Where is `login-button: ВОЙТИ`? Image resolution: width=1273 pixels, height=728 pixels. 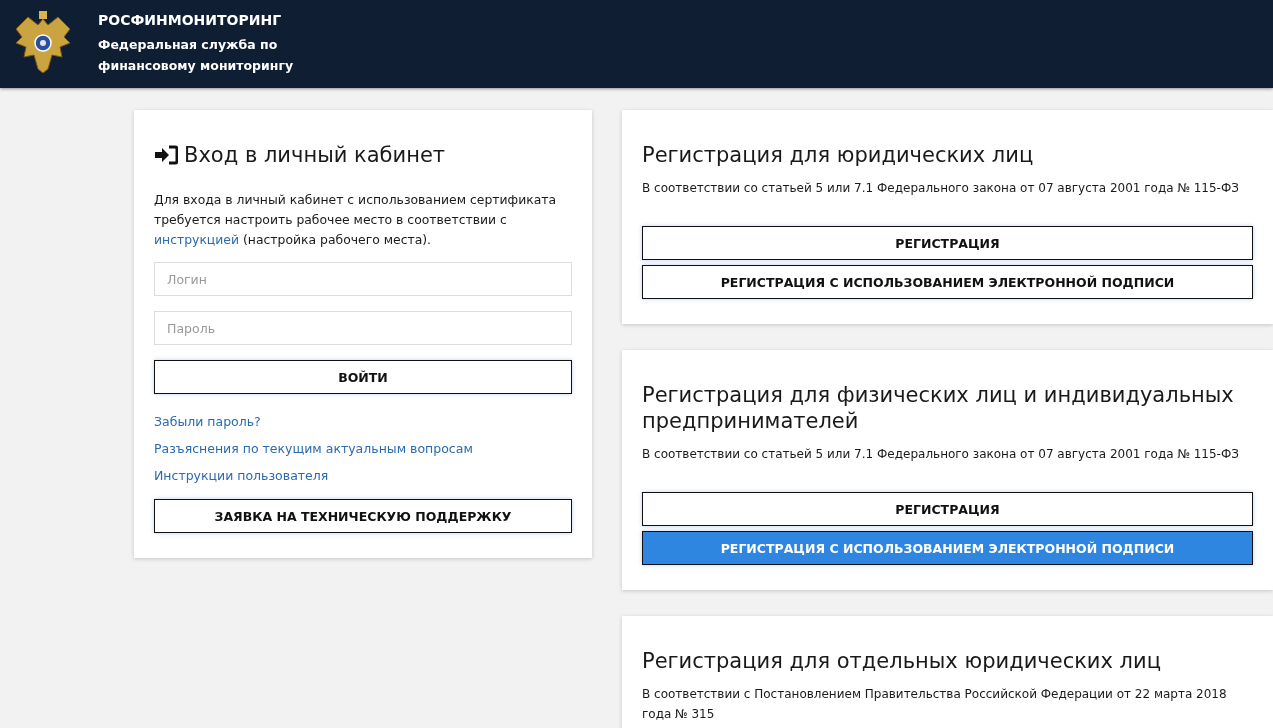
login-button: ВОЙТИ is located at coordinates (363, 377).